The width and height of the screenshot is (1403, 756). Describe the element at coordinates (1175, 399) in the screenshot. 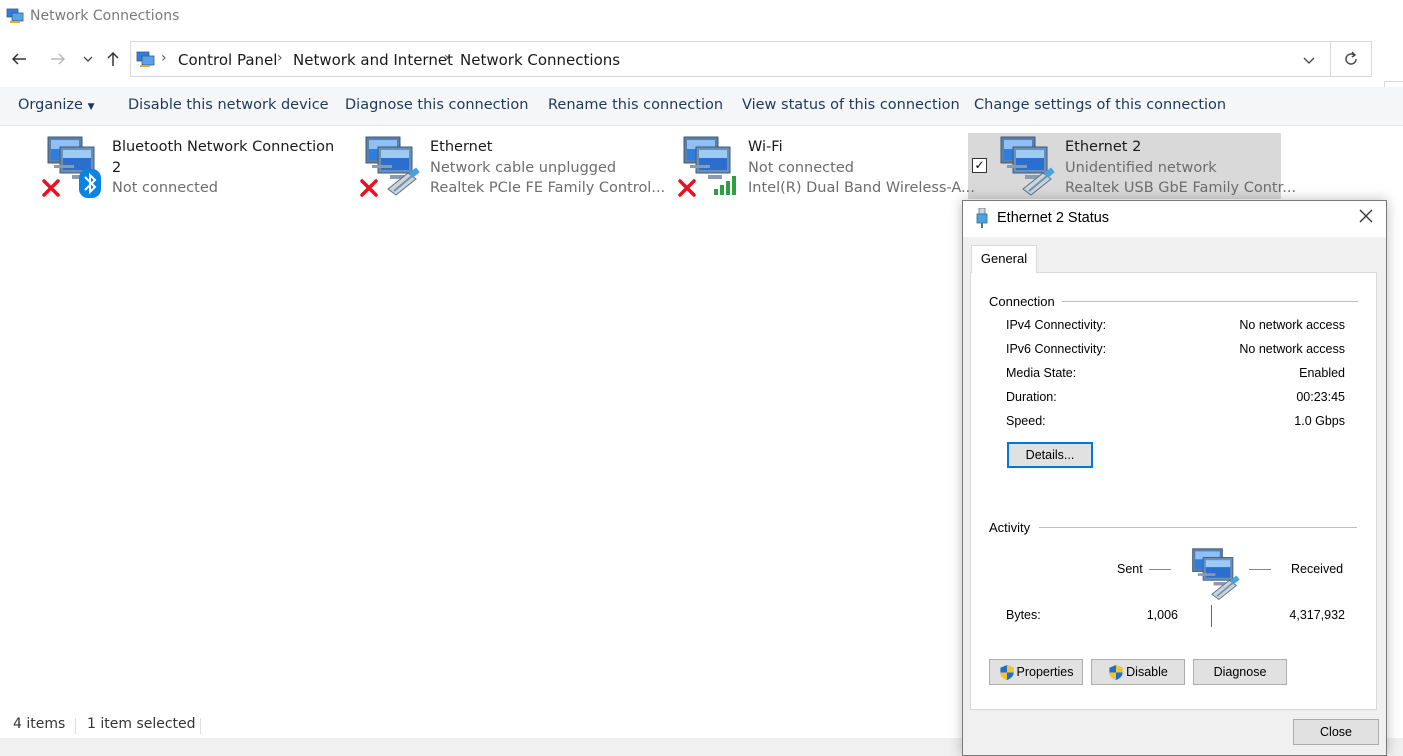

I see `duration-row: Duration: 00:23:45` at that location.